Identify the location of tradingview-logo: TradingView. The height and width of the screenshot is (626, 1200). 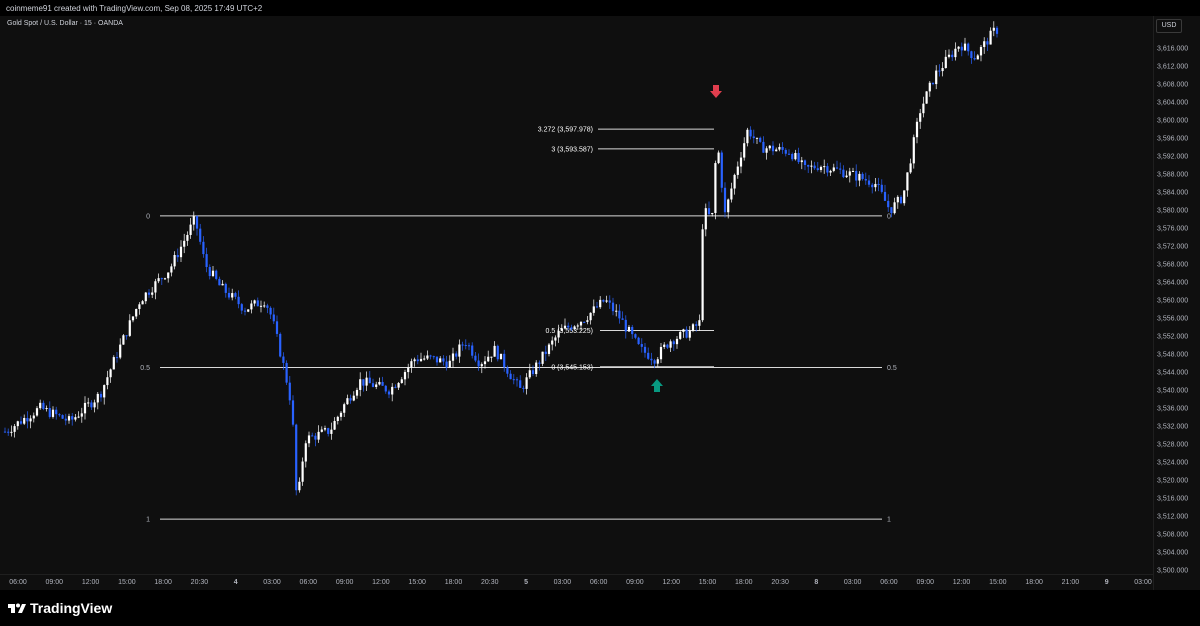
(60, 608).